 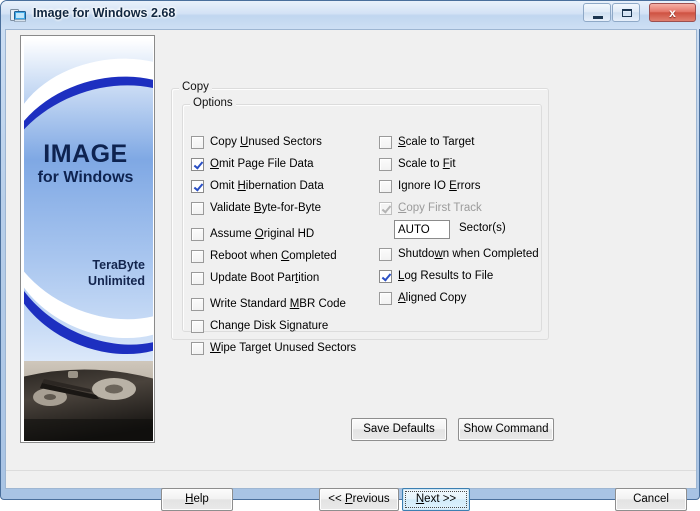 What do you see at coordinates (85, 154) in the screenshot?
I see `banner-title: IMAGE` at bounding box center [85, 154].